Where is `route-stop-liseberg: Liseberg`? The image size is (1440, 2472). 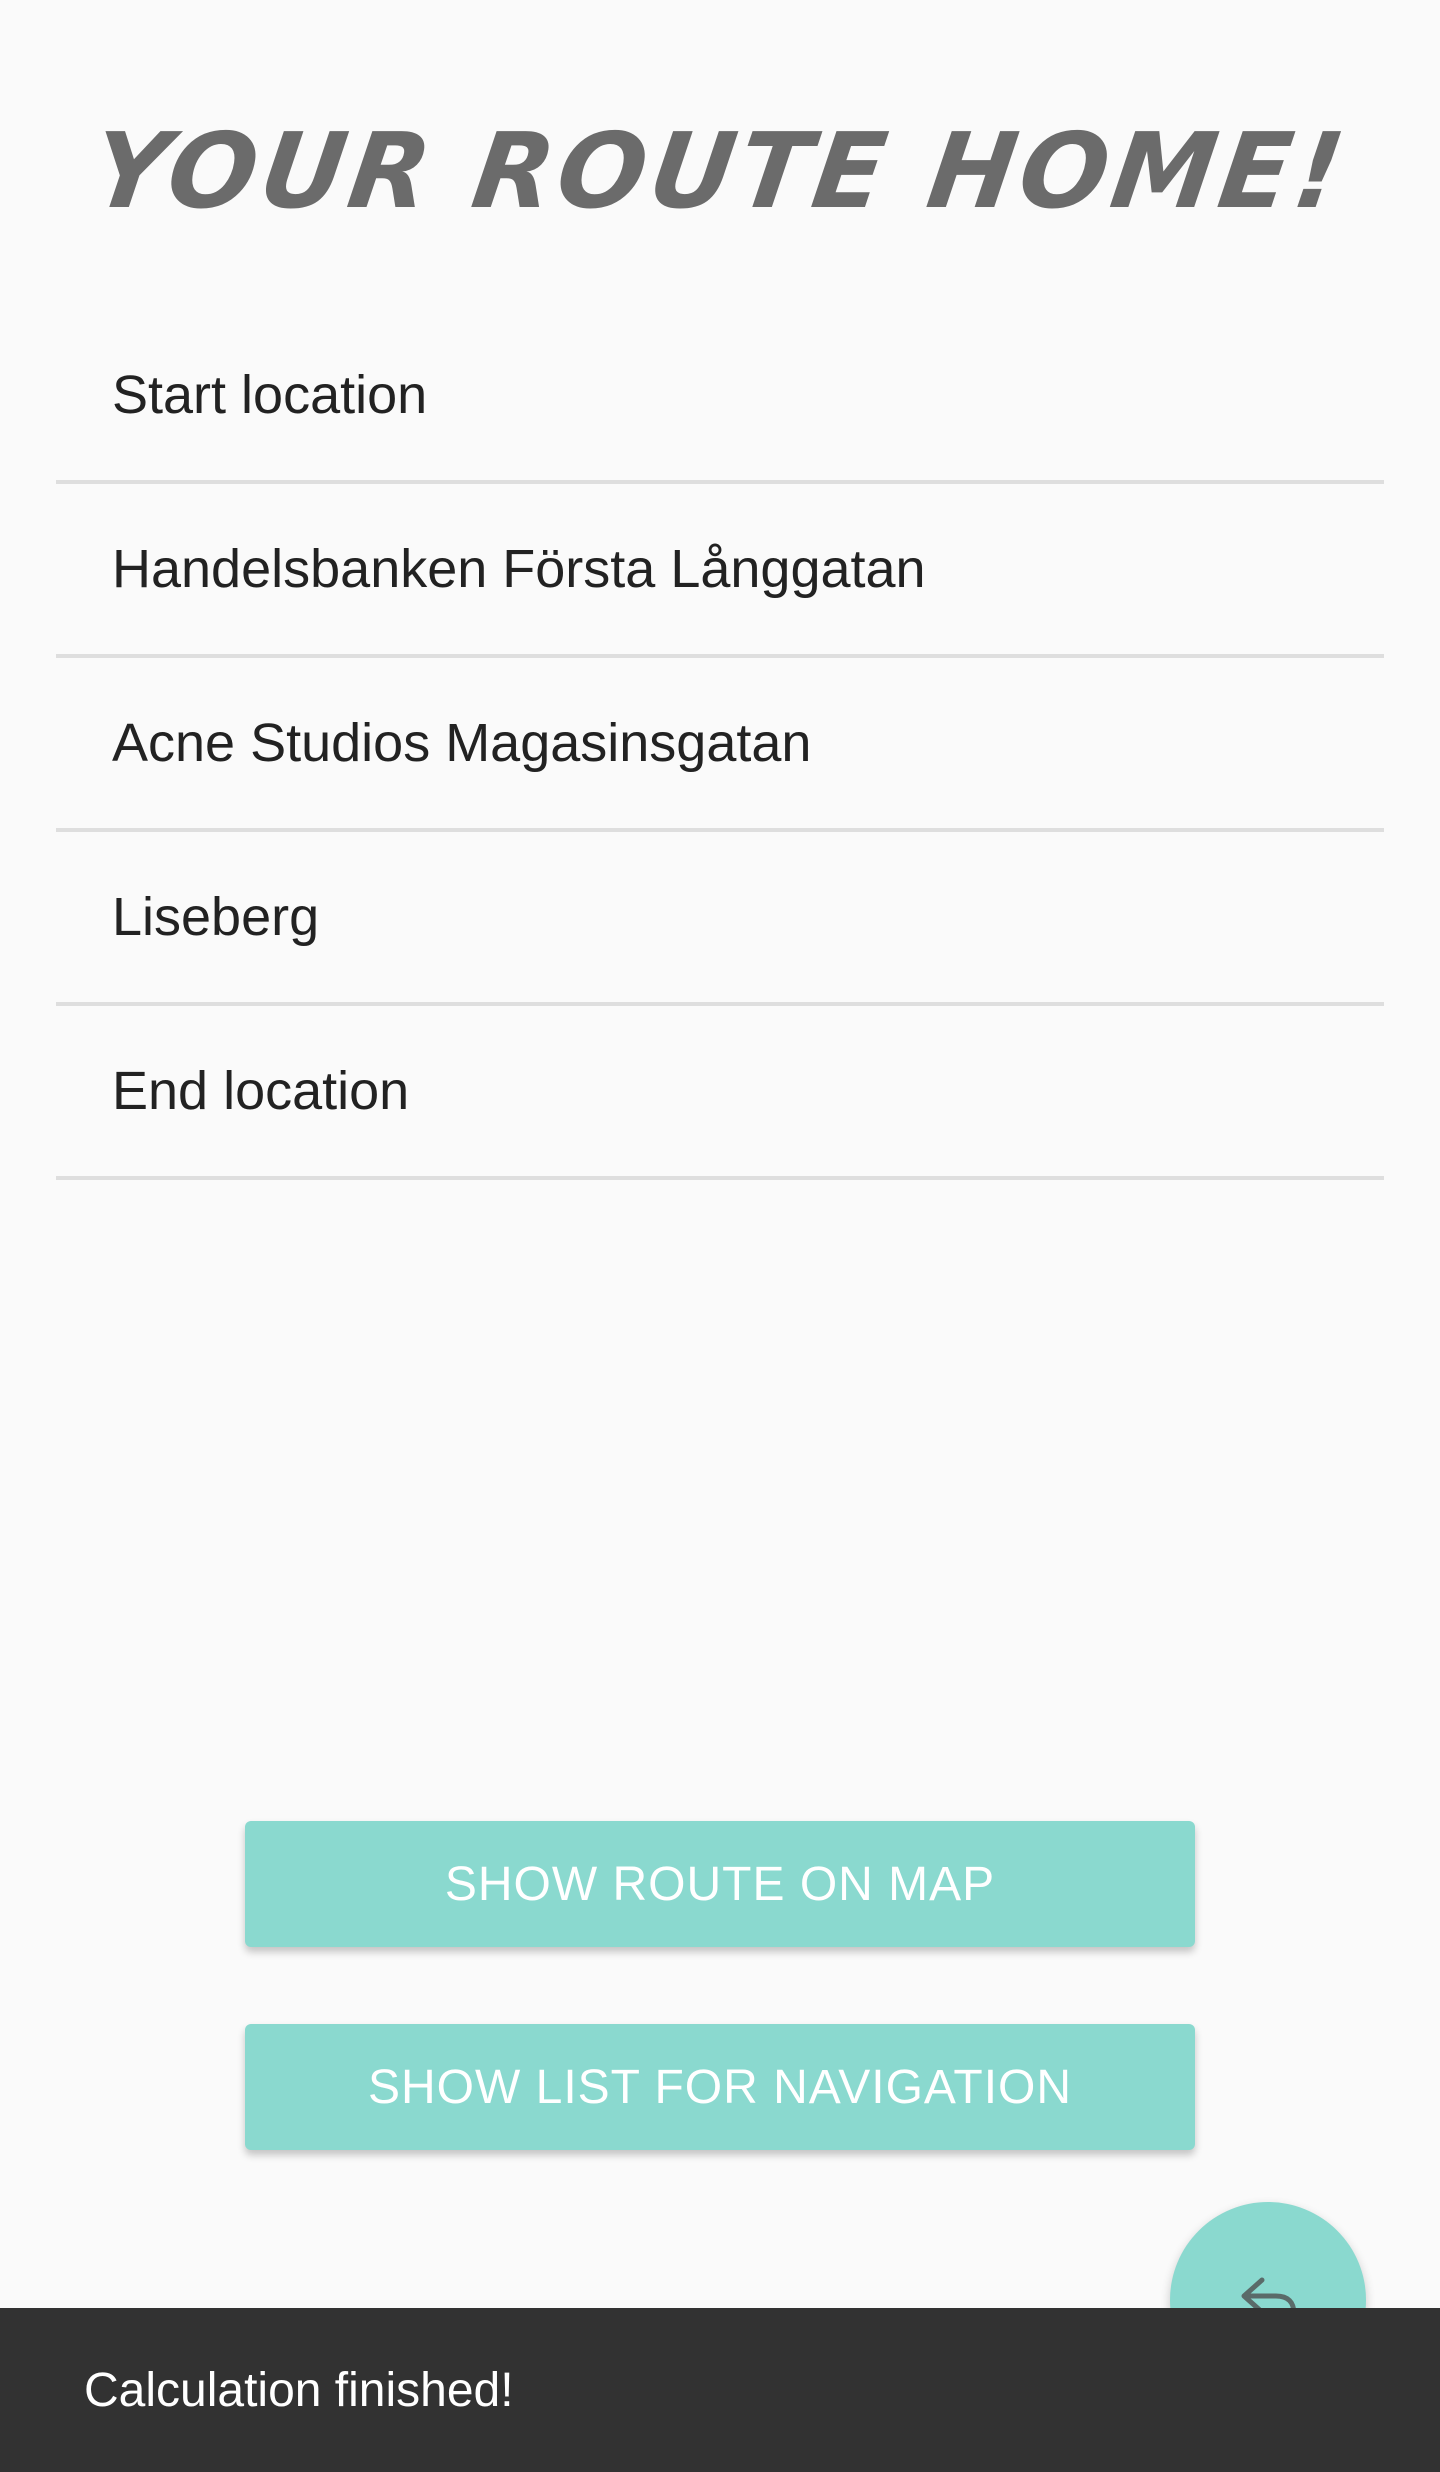 route-stop-liseberg: Liseberg is located at coordinates (720, 919).